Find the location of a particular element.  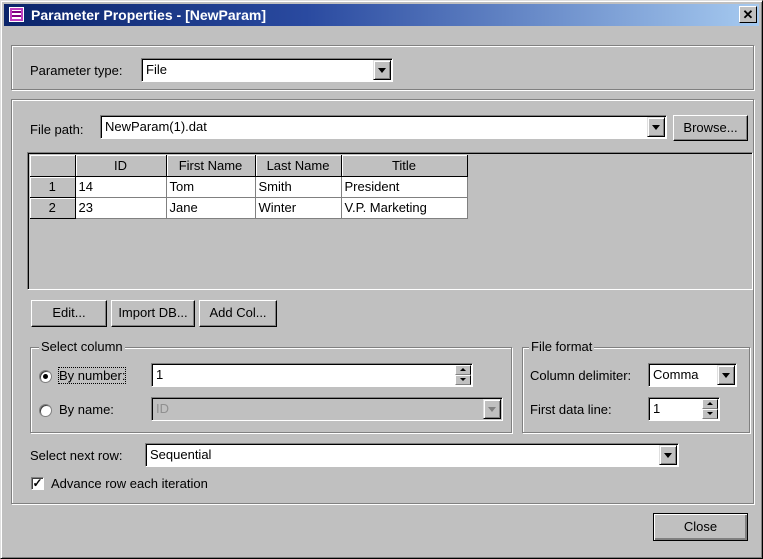

parameter-type-value: File is located at coordinates (156, 69).